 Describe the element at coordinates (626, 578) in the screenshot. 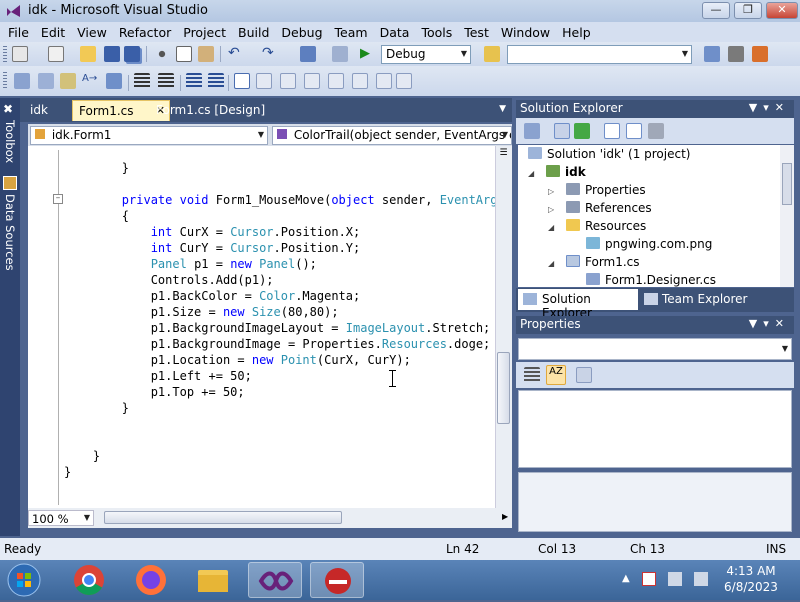

I see `show-hidden-icons-icon: ▲` at that location.